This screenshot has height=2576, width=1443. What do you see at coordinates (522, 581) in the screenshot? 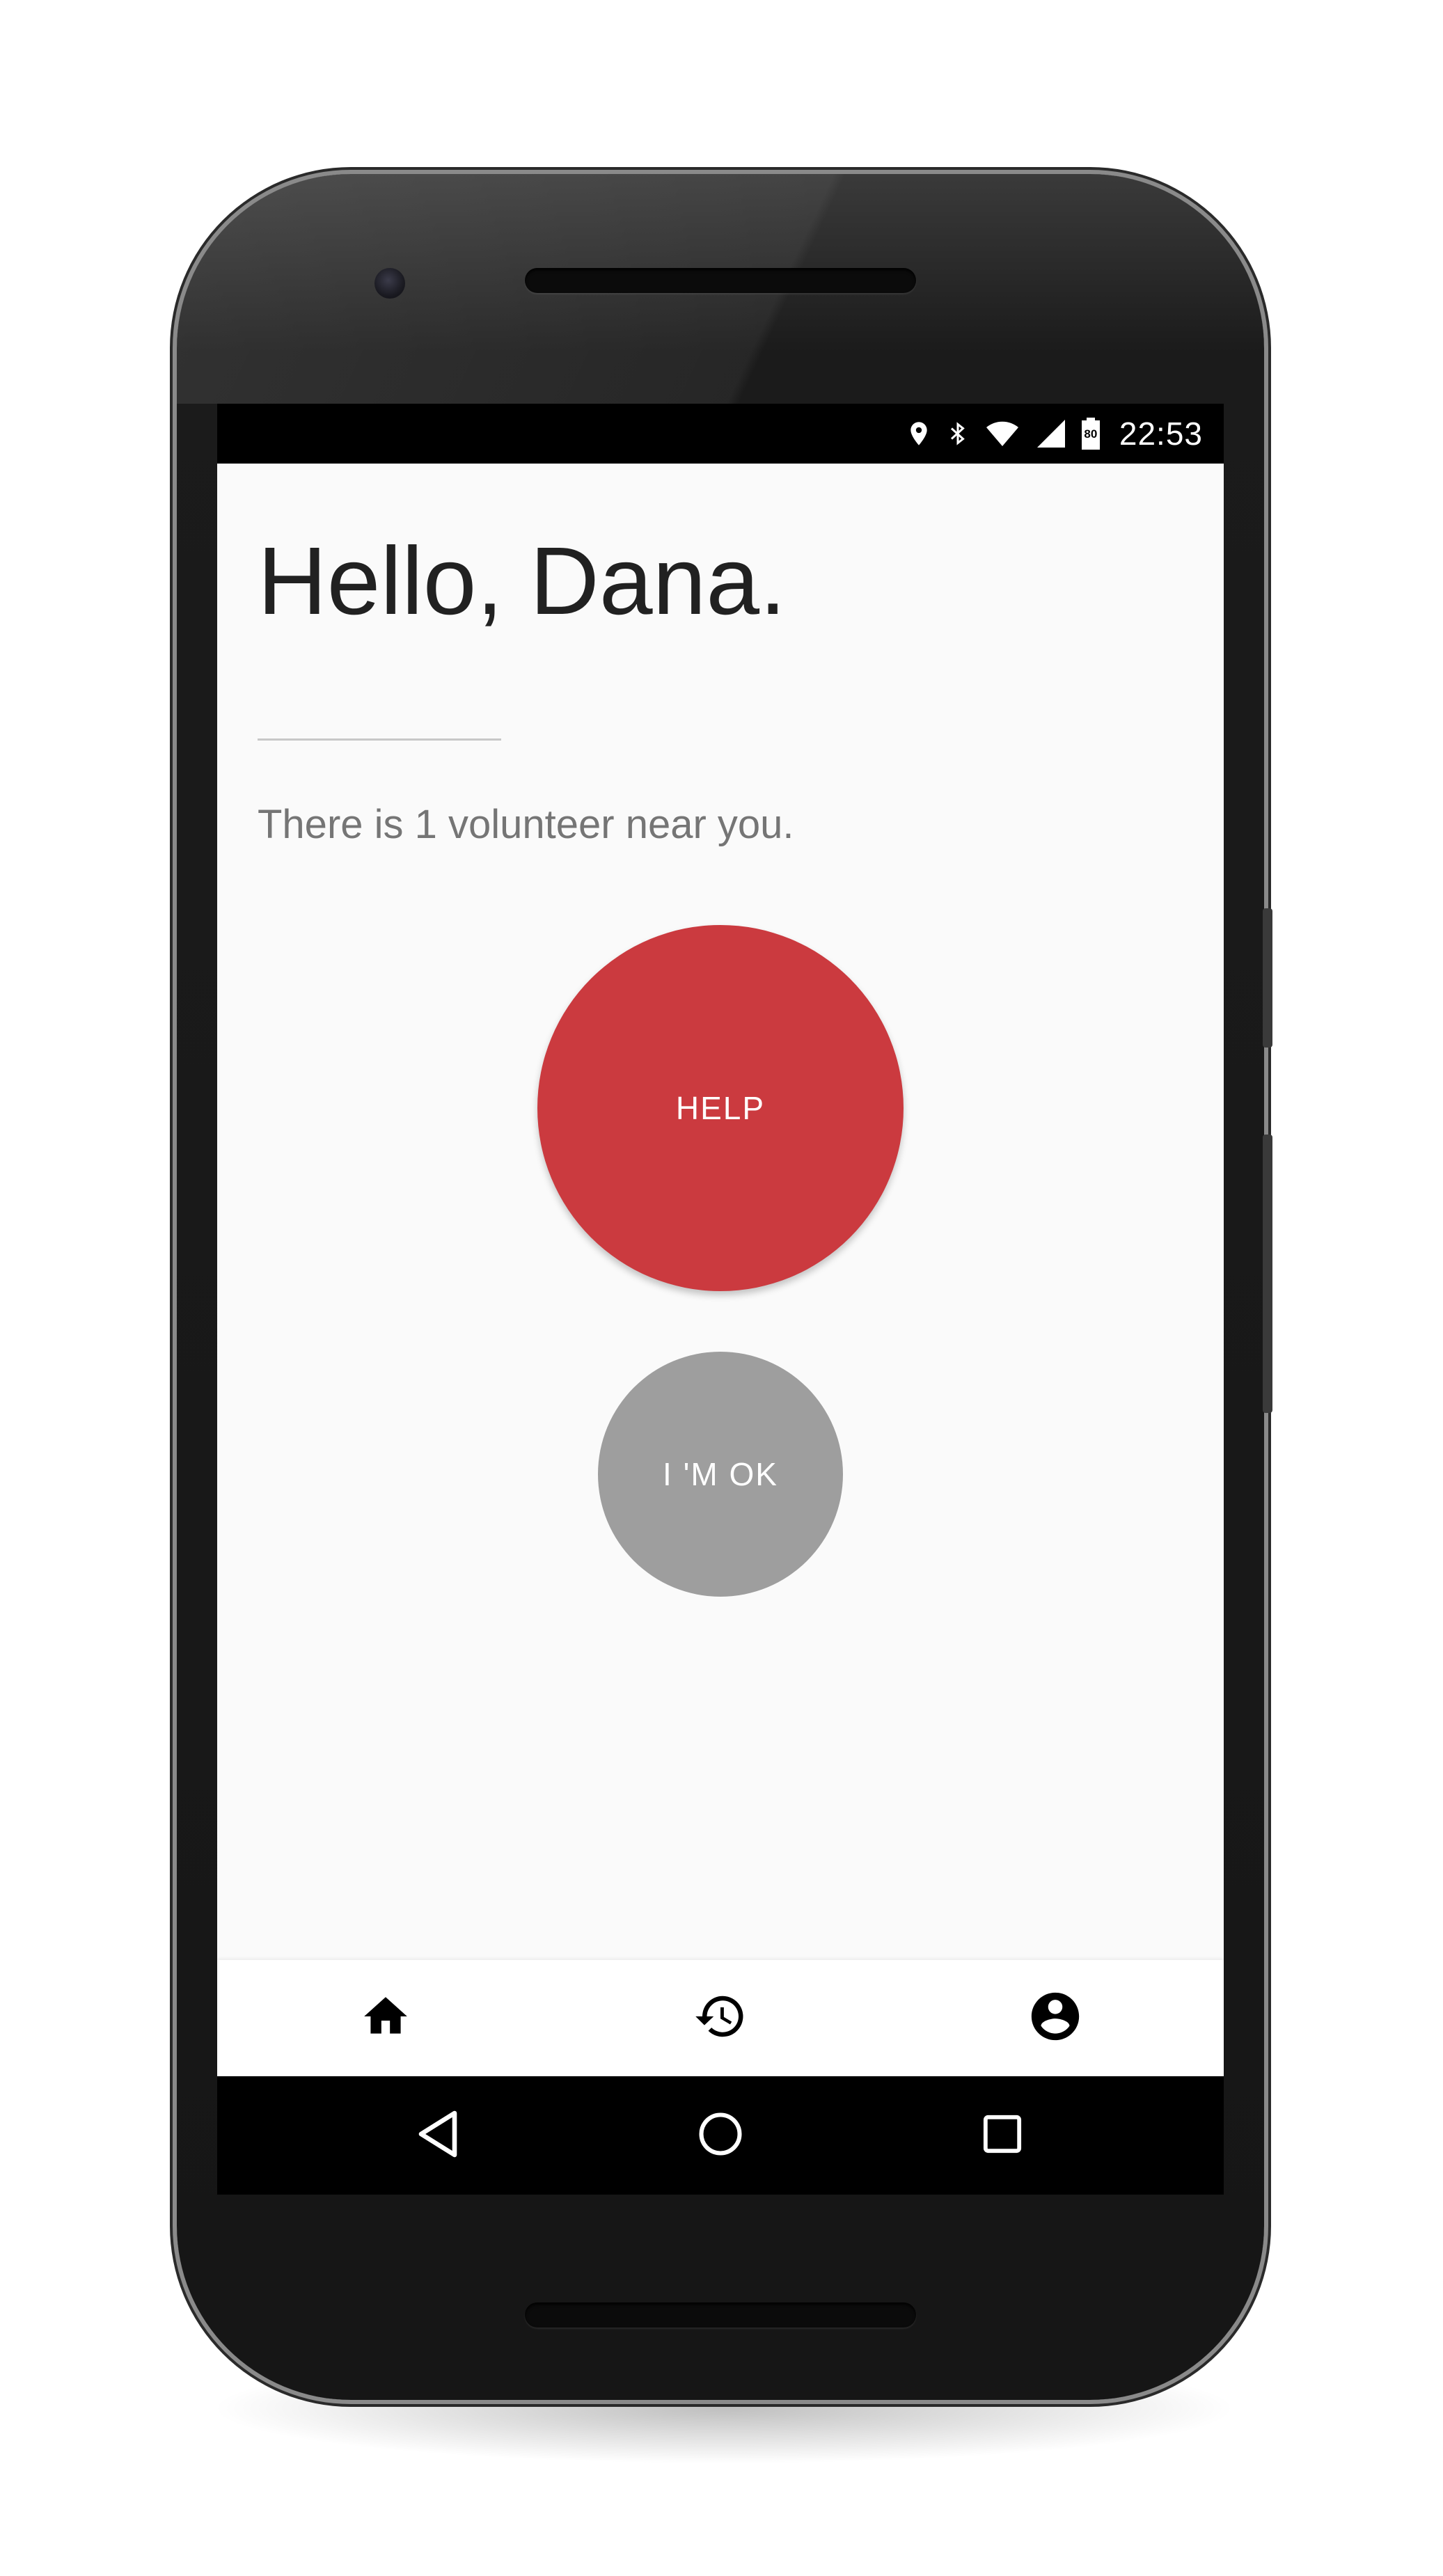
I see `greeting-title: Hello, Dana.` at bounding box center [522, 581].